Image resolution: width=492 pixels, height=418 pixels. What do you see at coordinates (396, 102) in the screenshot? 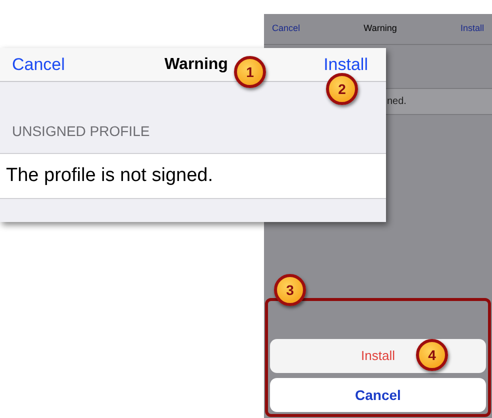
I see `message-text: ned.` at bounding box center [396, 102].